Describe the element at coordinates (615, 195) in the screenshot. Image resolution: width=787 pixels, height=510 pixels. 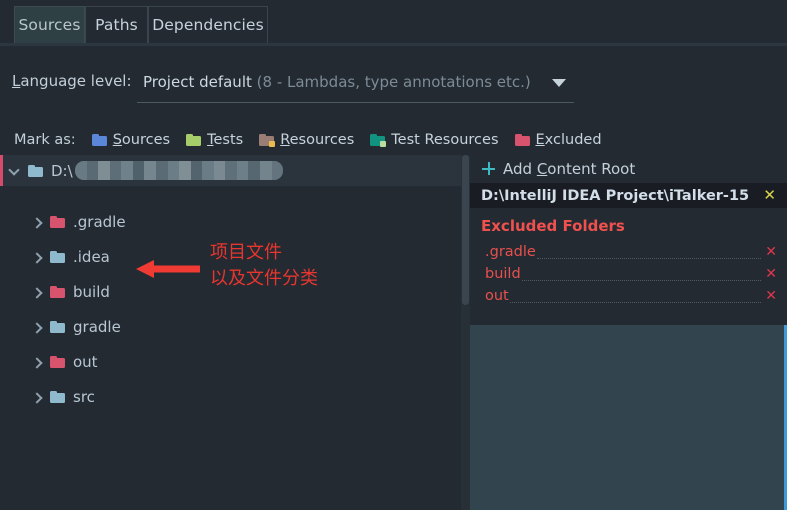
I see `content-root-path: D:\IntelliJ IDEA Project\iTalker-15` at that location.